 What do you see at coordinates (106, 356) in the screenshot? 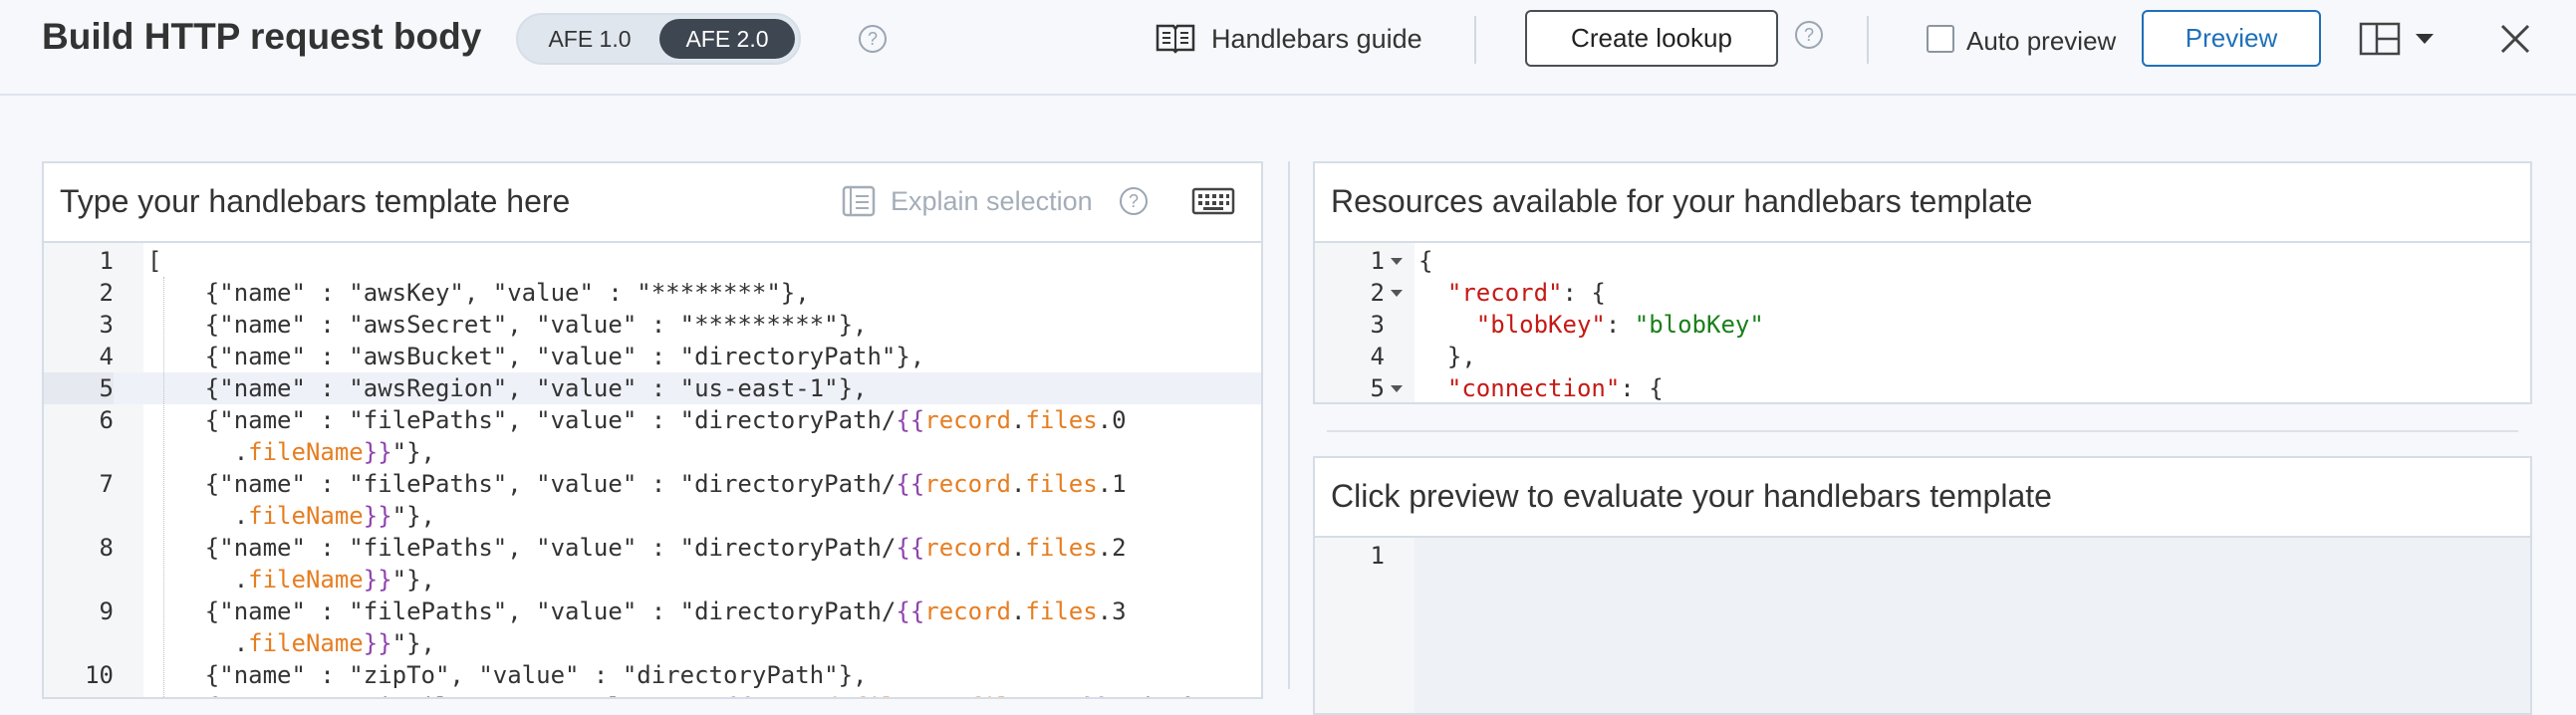
I see `line-number: 4` at bounding box center [106, 356].